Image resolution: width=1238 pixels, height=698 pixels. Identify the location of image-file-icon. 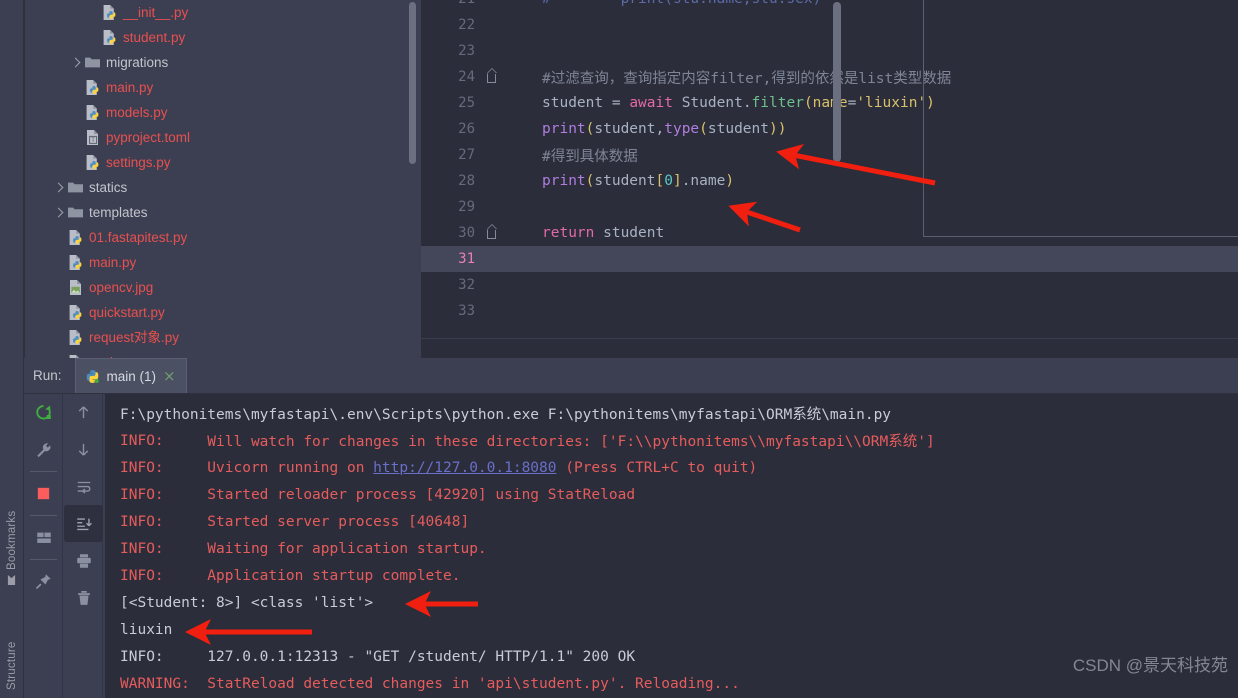
(75, 287).